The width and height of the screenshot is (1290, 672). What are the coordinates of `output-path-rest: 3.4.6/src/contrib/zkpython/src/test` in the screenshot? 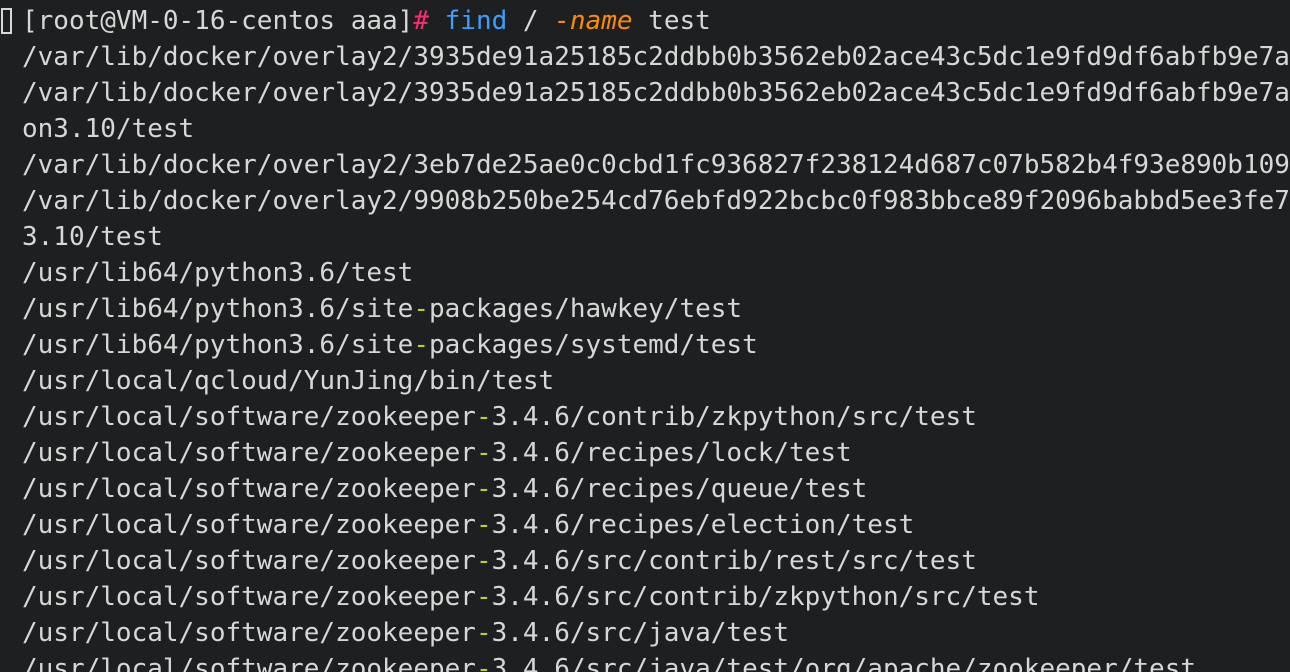 It's located at (765, 597).